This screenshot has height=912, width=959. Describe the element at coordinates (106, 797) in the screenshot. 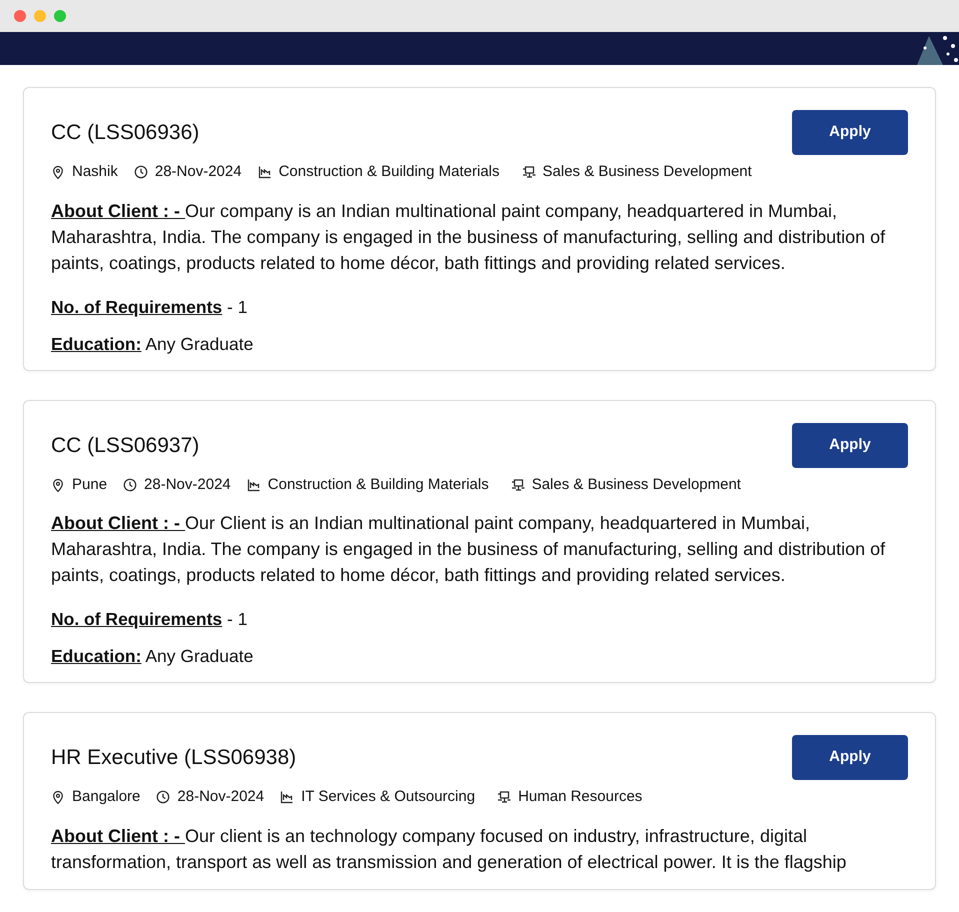

I see `location-text: Bangalore` at that location.